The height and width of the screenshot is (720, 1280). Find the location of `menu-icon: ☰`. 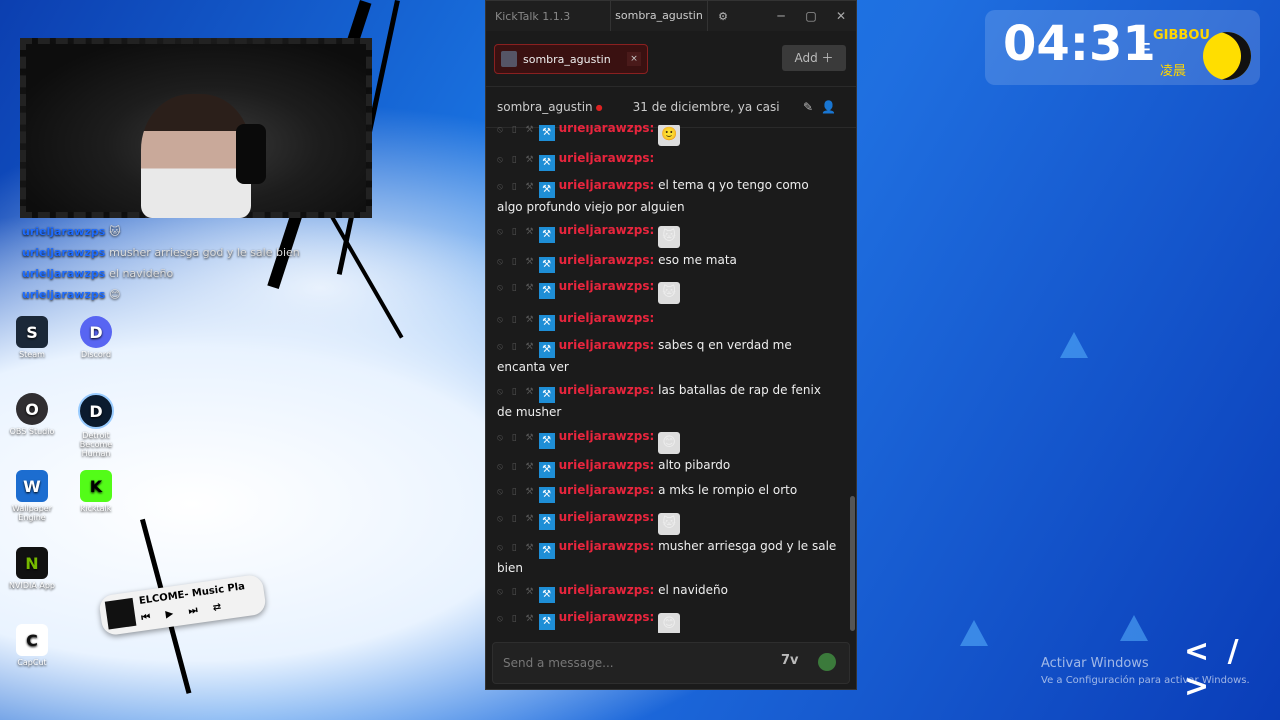

menu-icon: ☰ is located at coordinates (1143, 50).